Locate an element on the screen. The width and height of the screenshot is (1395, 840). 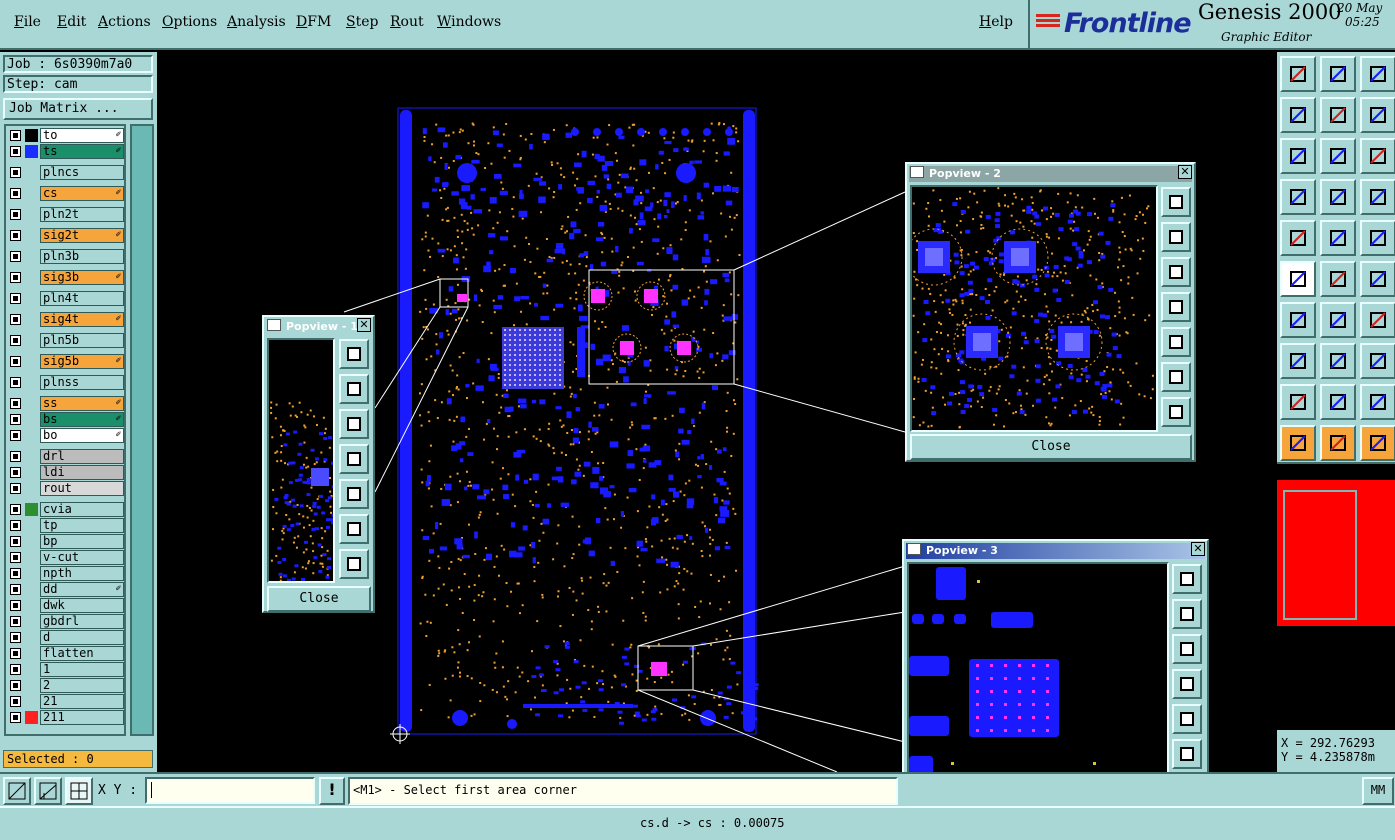
popview-1-close-icon: ✕ is located at coordinates (364, 325).